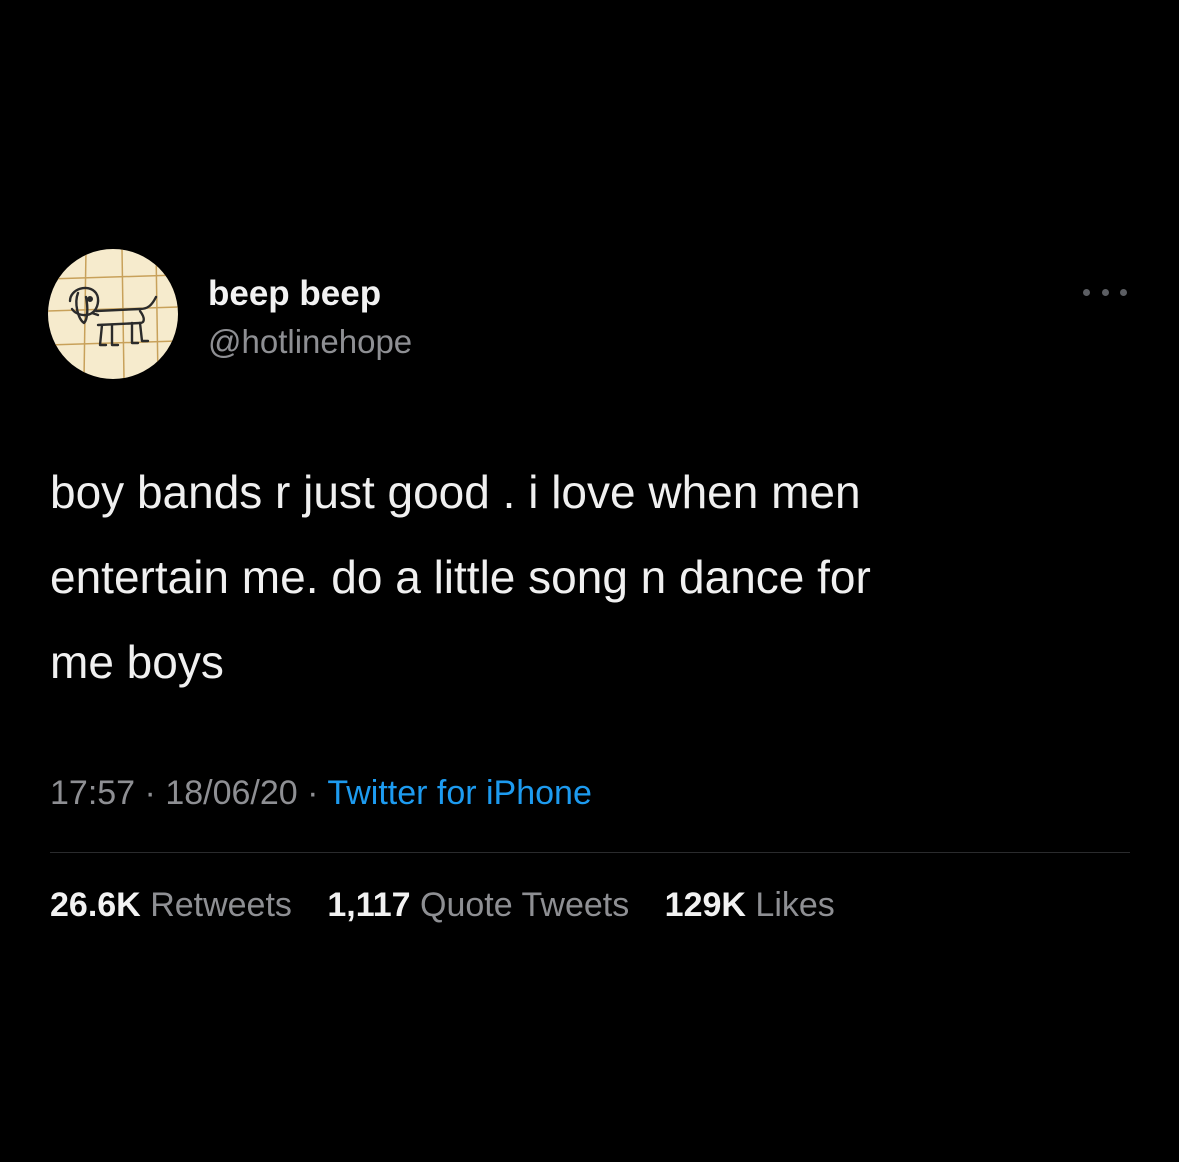 The height and width of the screenshot is (1162, 1179). I want to click on user-handle: @hotlinehope, so click(310, 342).